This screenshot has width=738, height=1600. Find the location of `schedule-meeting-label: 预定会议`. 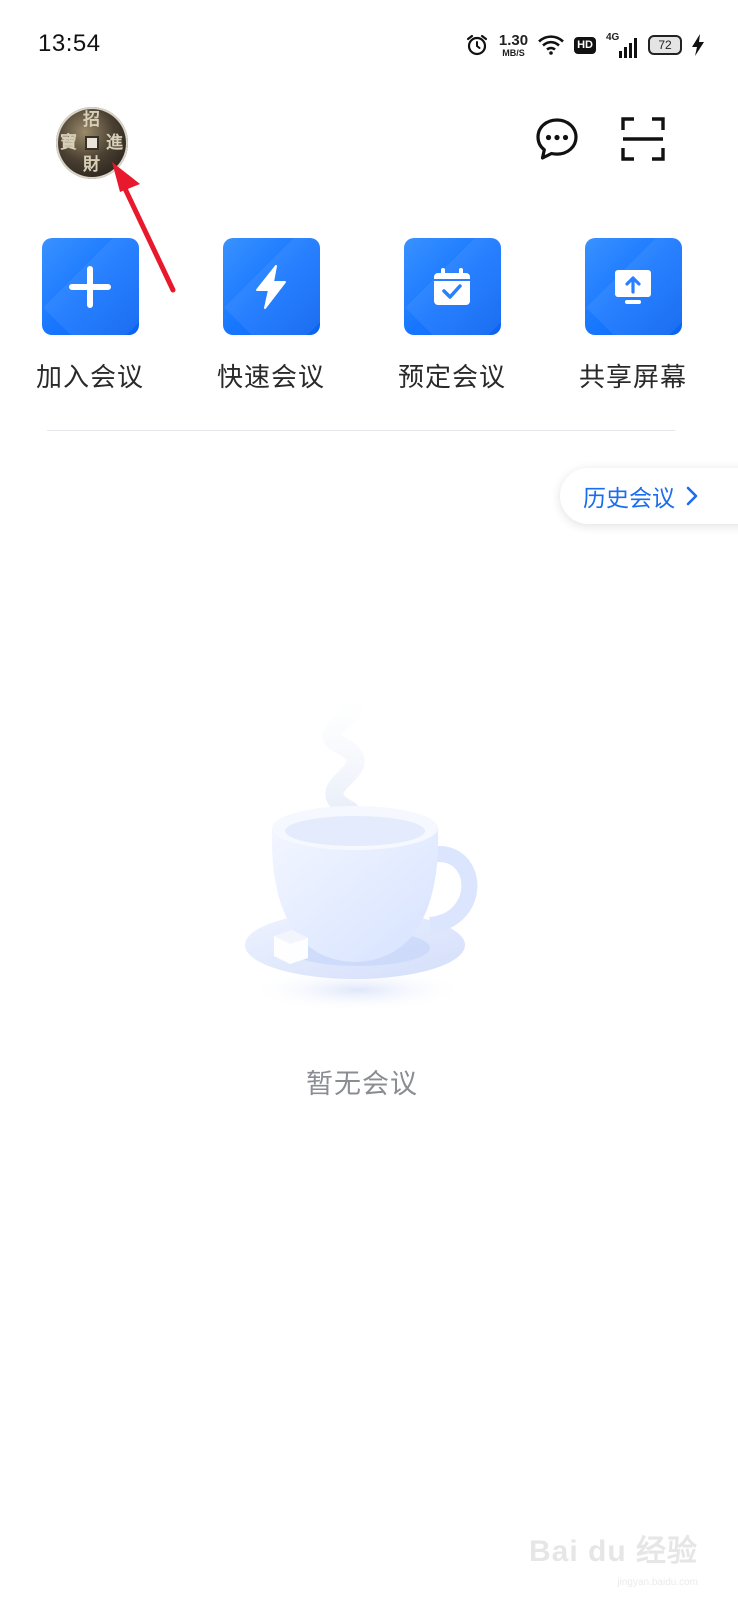

schedule-meeting-label: 预定会议 is located at coordinates (451, 378).